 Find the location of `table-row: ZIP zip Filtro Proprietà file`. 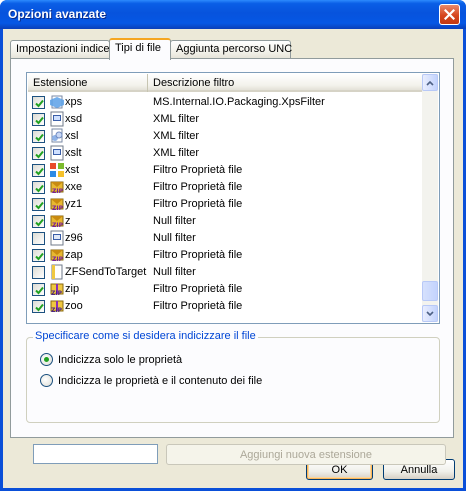

table-row: ZIP zip Filtro Proprietà file is located at coordinates (225, 289).